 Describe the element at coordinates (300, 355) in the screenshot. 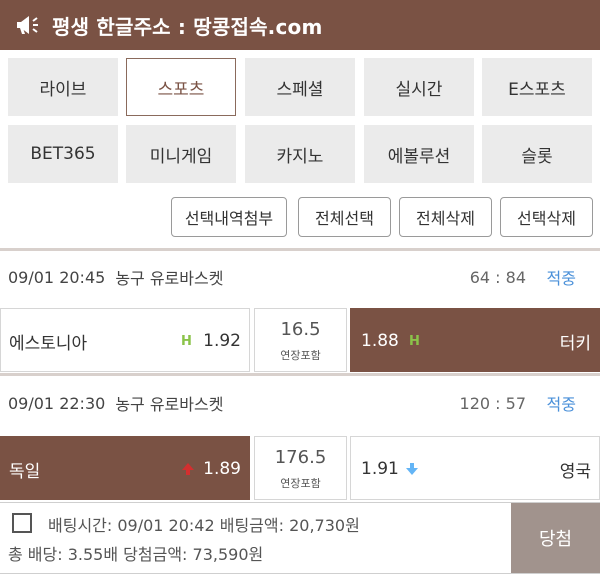

I see `handicap-note: 연장포함` at that location.